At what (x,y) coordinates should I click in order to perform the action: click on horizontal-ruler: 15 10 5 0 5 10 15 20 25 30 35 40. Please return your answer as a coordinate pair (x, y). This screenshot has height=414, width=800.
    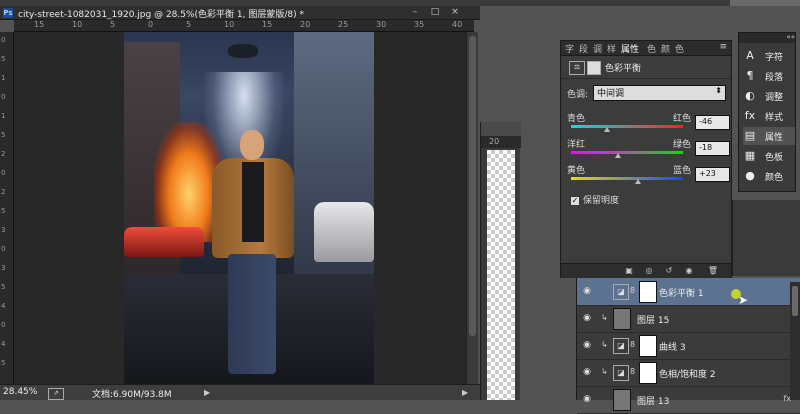
    Looking at the image, I should click on (244, 26).